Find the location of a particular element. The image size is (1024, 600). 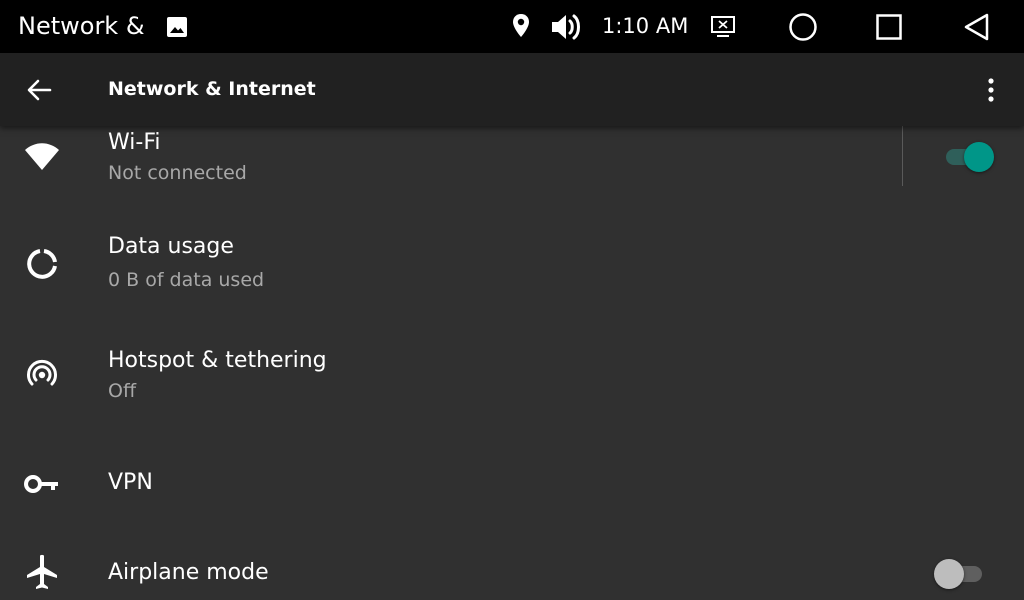

airplane-icon is located at coordinates (42, 571).